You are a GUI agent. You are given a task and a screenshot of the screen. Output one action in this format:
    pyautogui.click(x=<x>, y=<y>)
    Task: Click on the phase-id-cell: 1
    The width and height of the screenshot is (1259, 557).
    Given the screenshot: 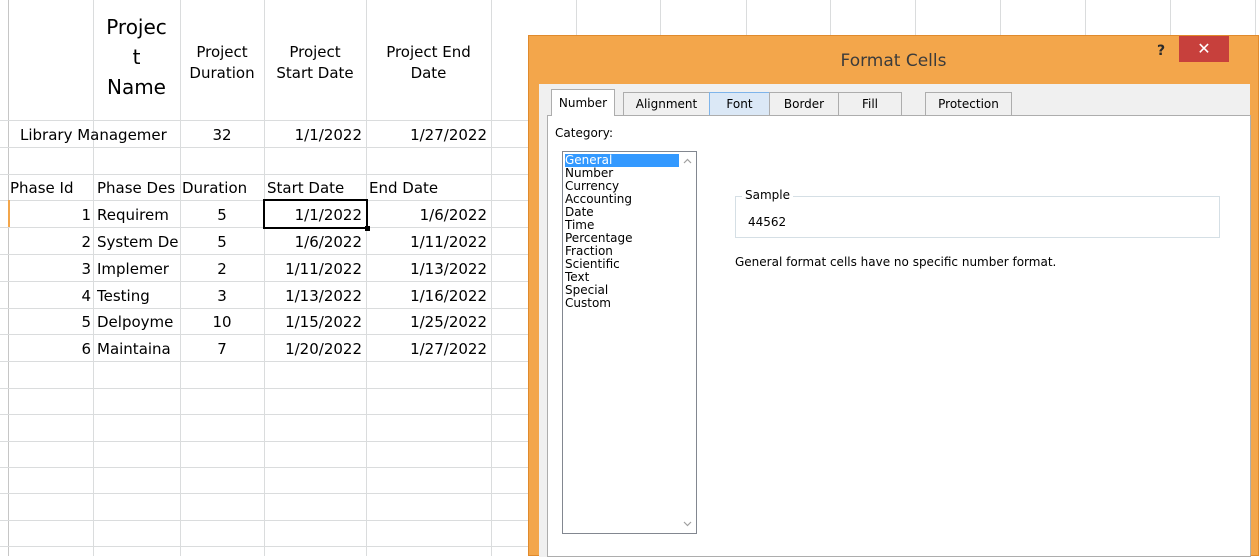 What is the action you would take?
    pyautogui.click(x=45, y=215)
    